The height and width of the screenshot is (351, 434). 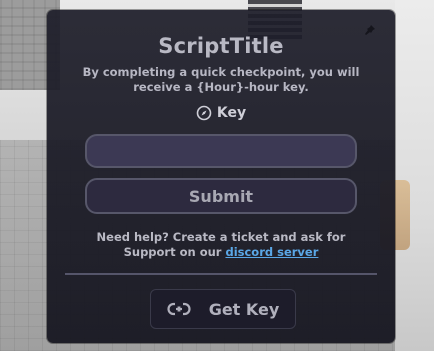 I want to click on key-label-row: Key, so click(x=221, y=113).